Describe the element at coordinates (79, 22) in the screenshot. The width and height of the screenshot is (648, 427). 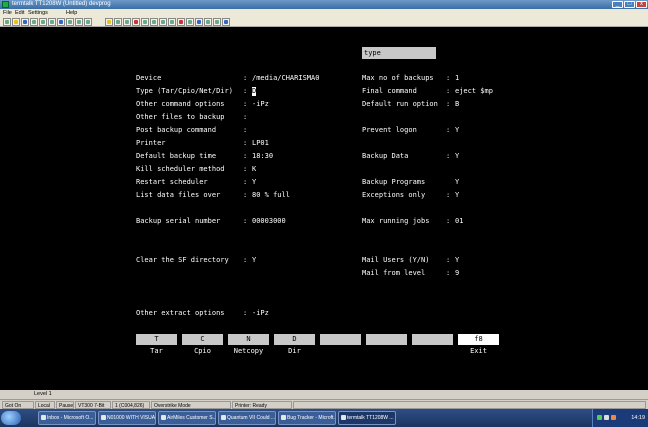
I see `find-icon` at that location.